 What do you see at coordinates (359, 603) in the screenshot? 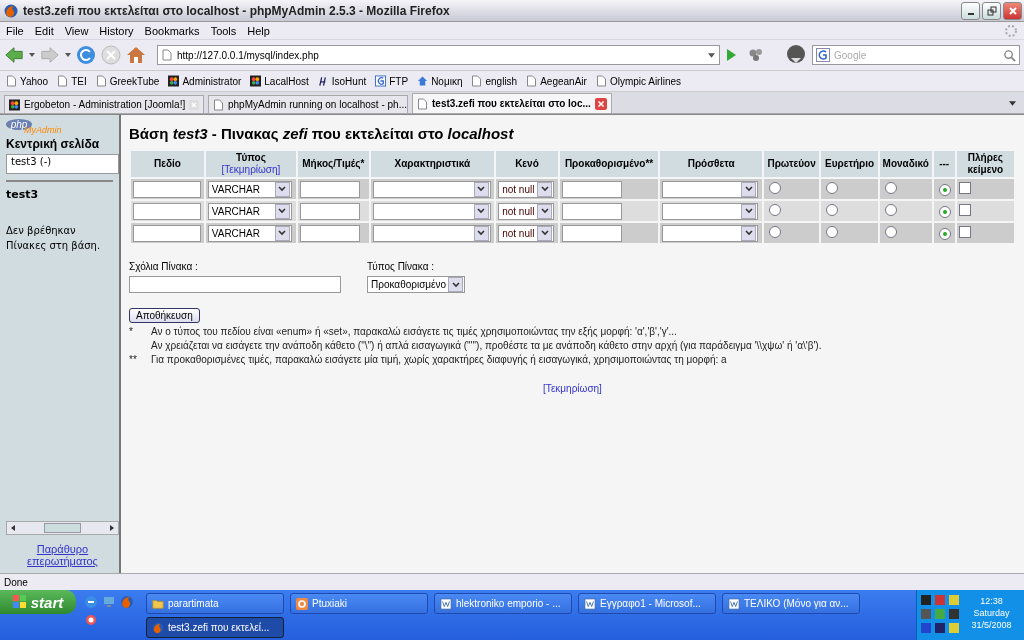
I see `taskbar-button: Ptuxiaki` at bounding box center [359, 603].